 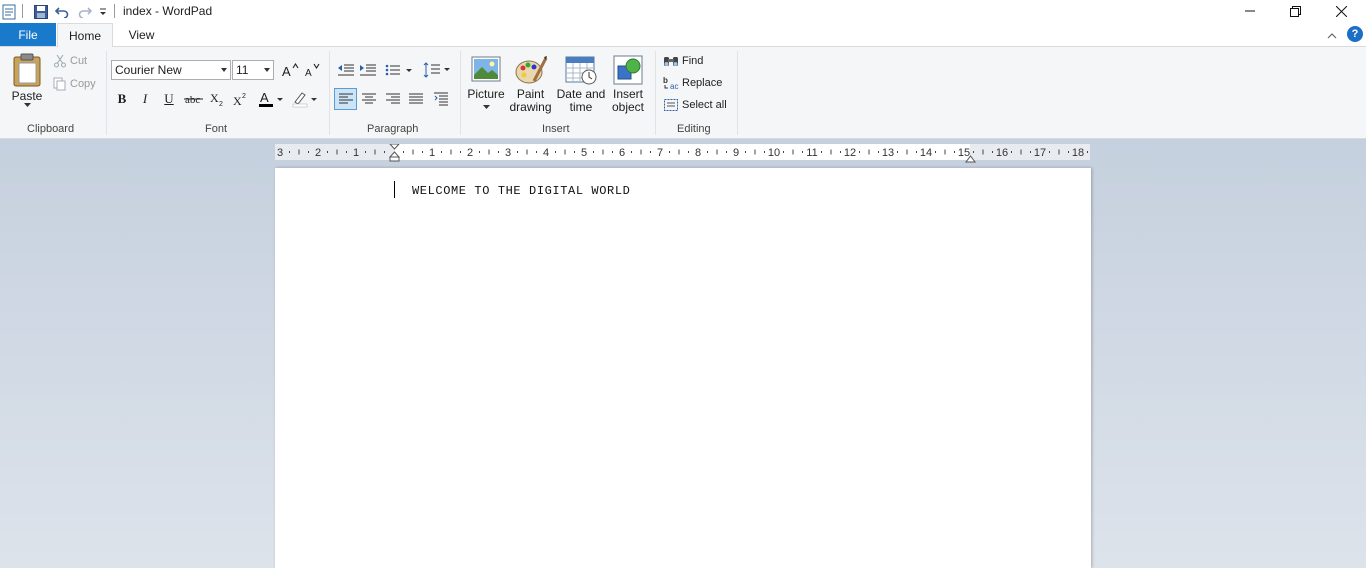 I want to click on minimize-button, so click(x=1250, y=11).